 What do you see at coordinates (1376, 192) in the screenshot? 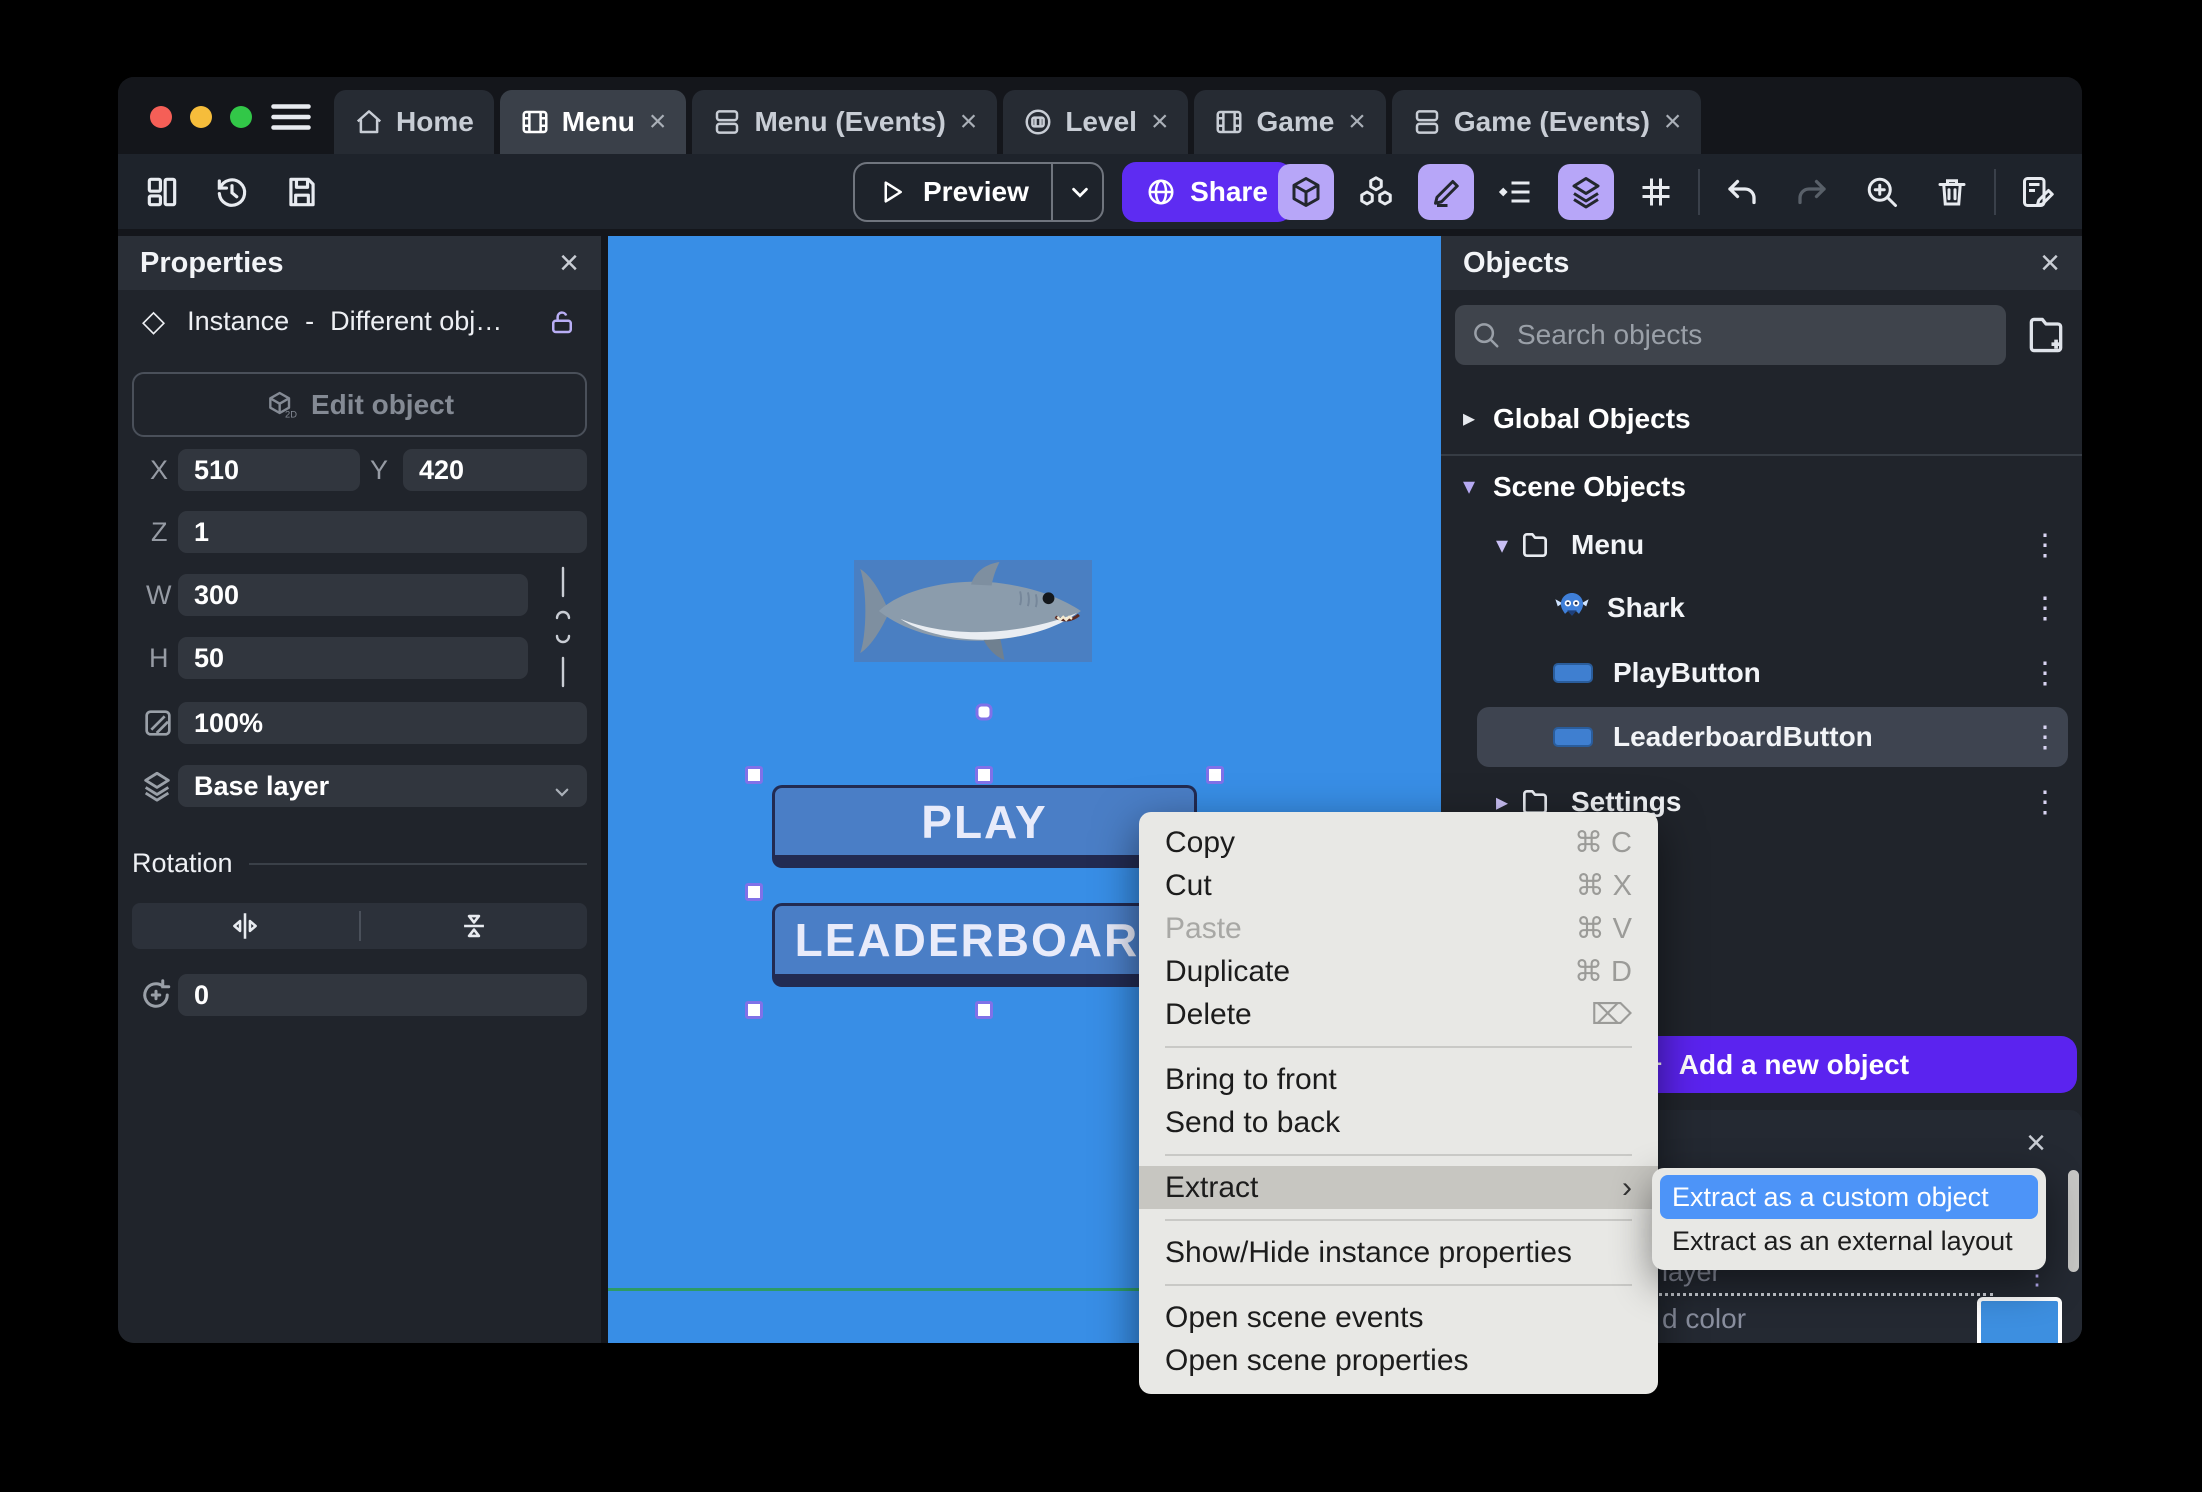
I see `object-groups-icon` at bounding box center [1376, 192].